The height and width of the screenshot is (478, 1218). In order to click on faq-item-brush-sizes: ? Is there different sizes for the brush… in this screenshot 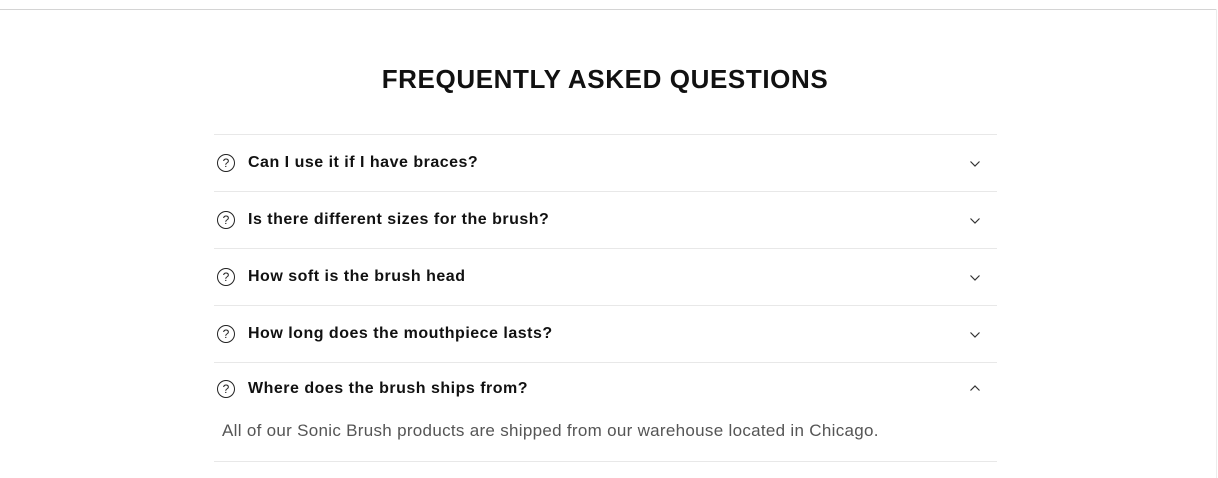, I will do `click(605, 220)`.